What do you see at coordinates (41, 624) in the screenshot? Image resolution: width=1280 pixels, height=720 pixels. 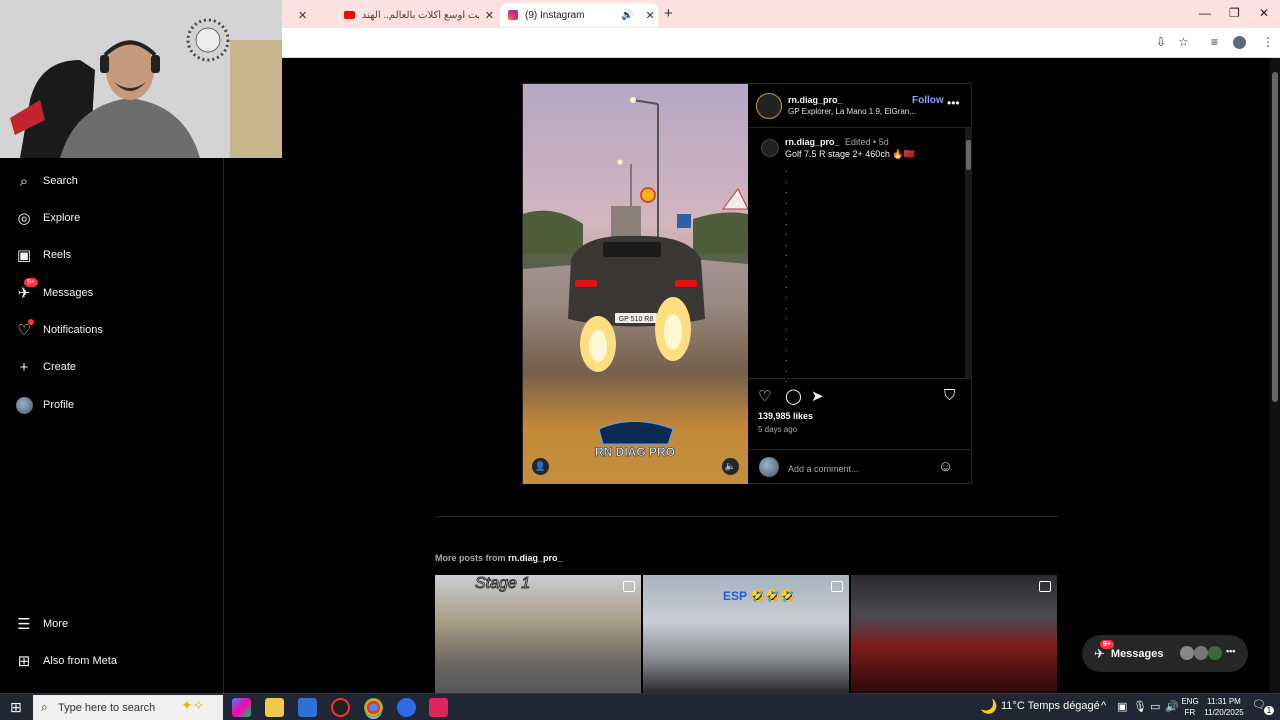 I see `sidebar-item-more: ☰ More` at bounding box center [41, 624].